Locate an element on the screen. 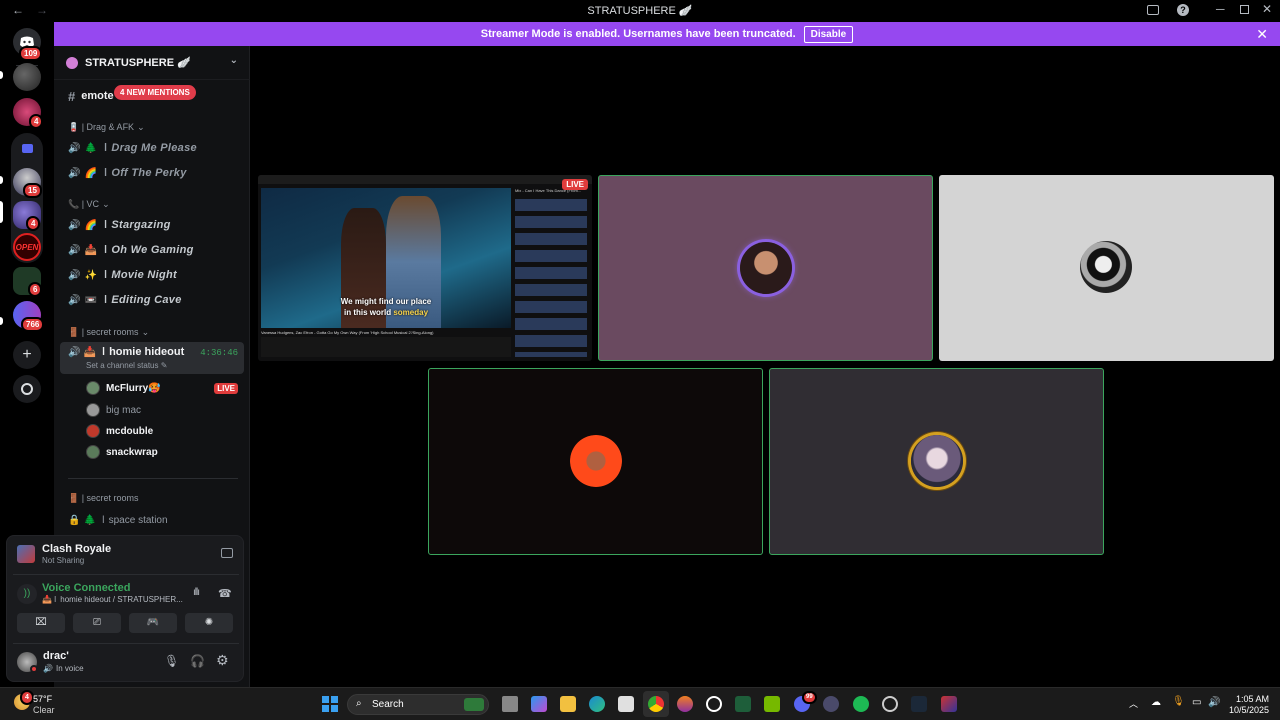 Image resolution: width=1280 pixels, height=720 pixels. locked-voice-channel: 🔒 🌲 ǀ space station is located at coordinates (152, 520).